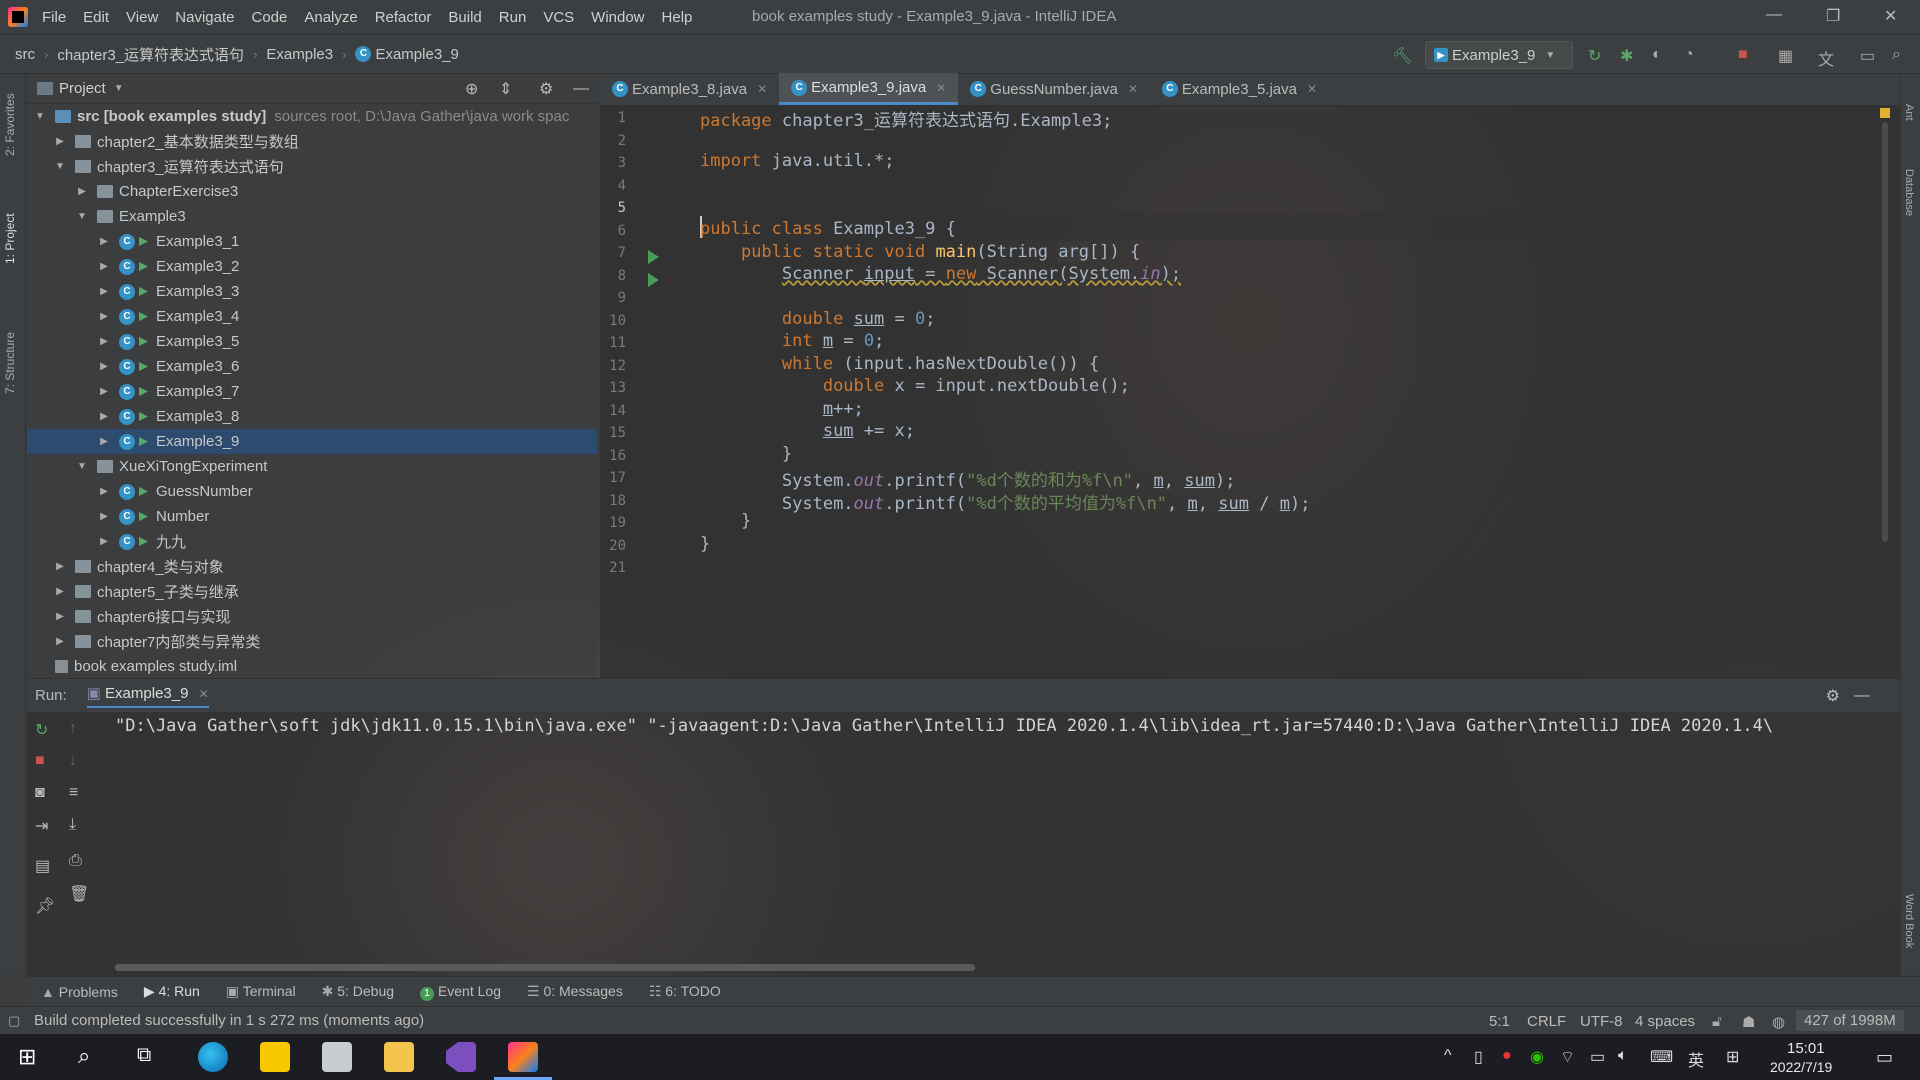 This screenshot has height=1080, width=1920. What do you see at coordinates (613, 523) in the screenshot?
I see `line-number: 19` at bounding box center [613, 523].